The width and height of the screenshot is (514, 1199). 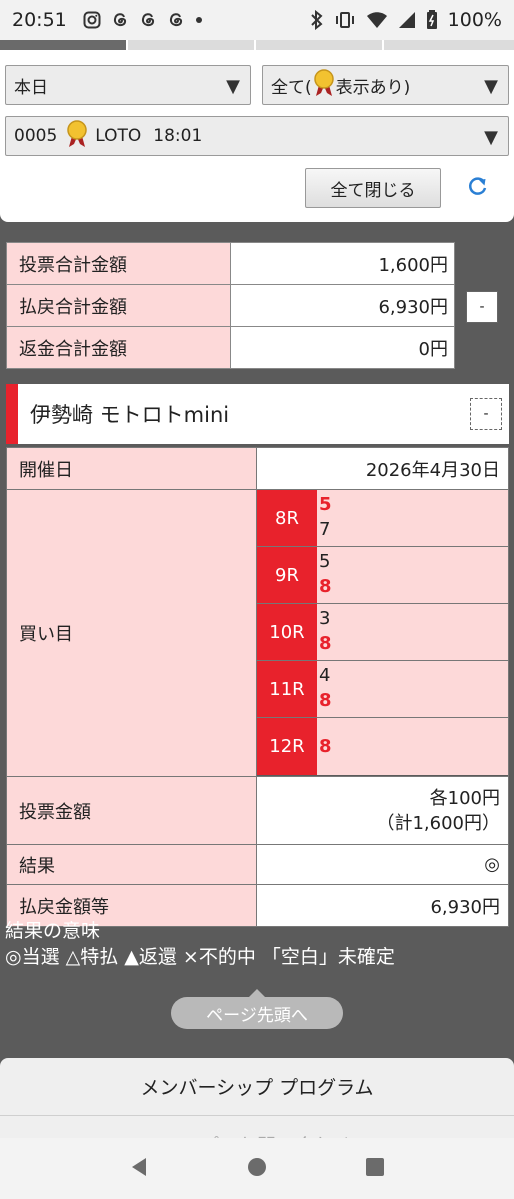 I want to click on summary-label: 払戻合計金額, so click(x=118, y=305).